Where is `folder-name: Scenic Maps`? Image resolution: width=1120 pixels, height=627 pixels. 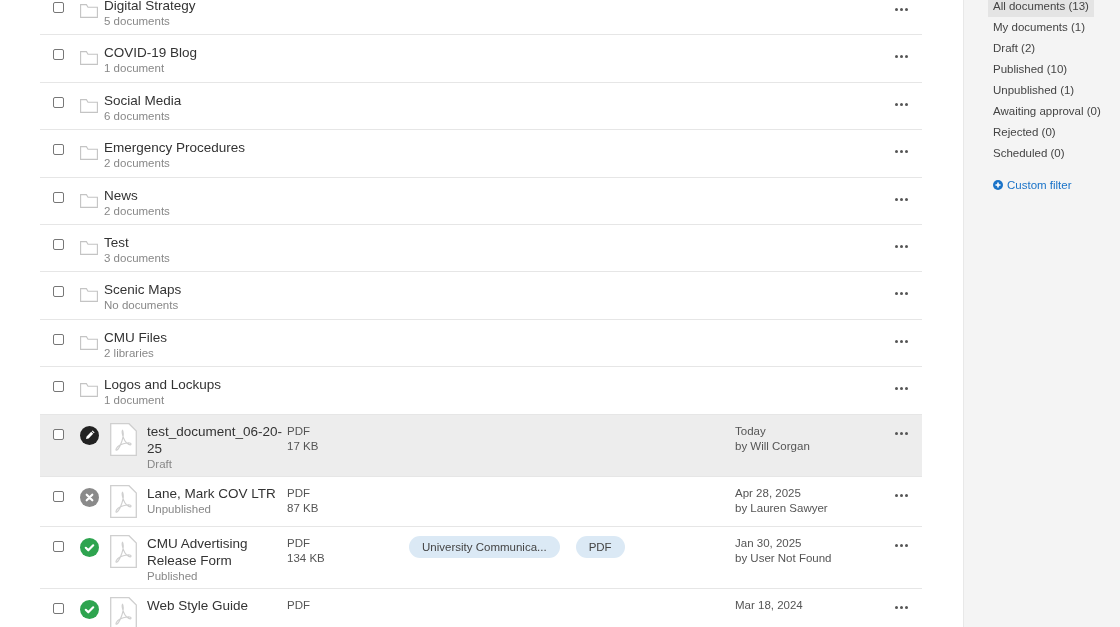 folder-name: Scenic Maps is located at coordinates (143, 290).